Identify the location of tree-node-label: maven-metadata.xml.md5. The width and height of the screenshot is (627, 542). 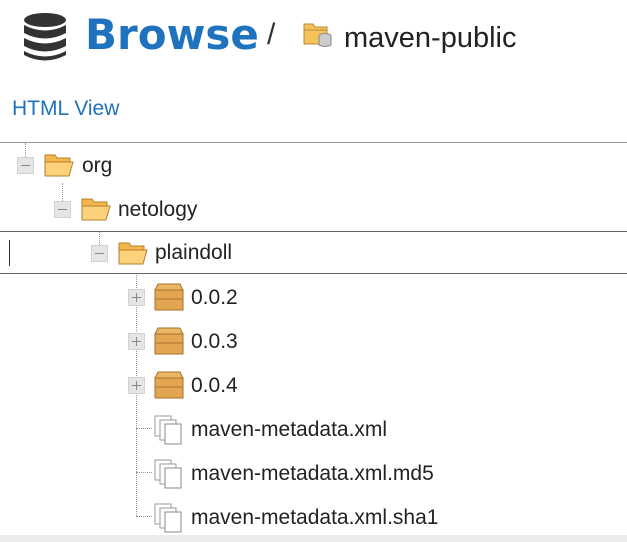
(312, 473).